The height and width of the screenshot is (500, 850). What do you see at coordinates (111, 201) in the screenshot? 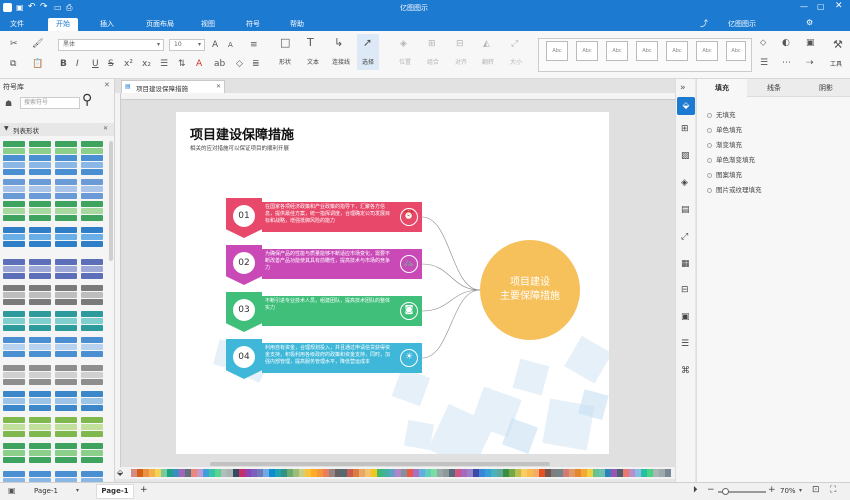
I see `library-scrollbar` at bounding box center [111, 201].